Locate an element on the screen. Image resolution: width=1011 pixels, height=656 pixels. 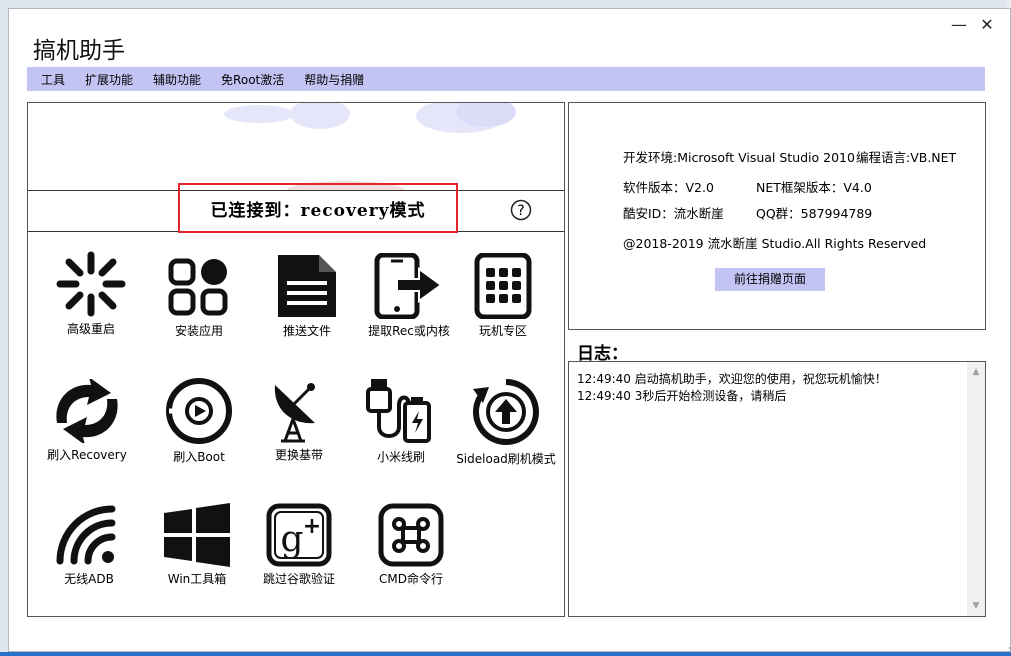
menu-extensions: 扩展功能 is located at coordinates (109, 79).